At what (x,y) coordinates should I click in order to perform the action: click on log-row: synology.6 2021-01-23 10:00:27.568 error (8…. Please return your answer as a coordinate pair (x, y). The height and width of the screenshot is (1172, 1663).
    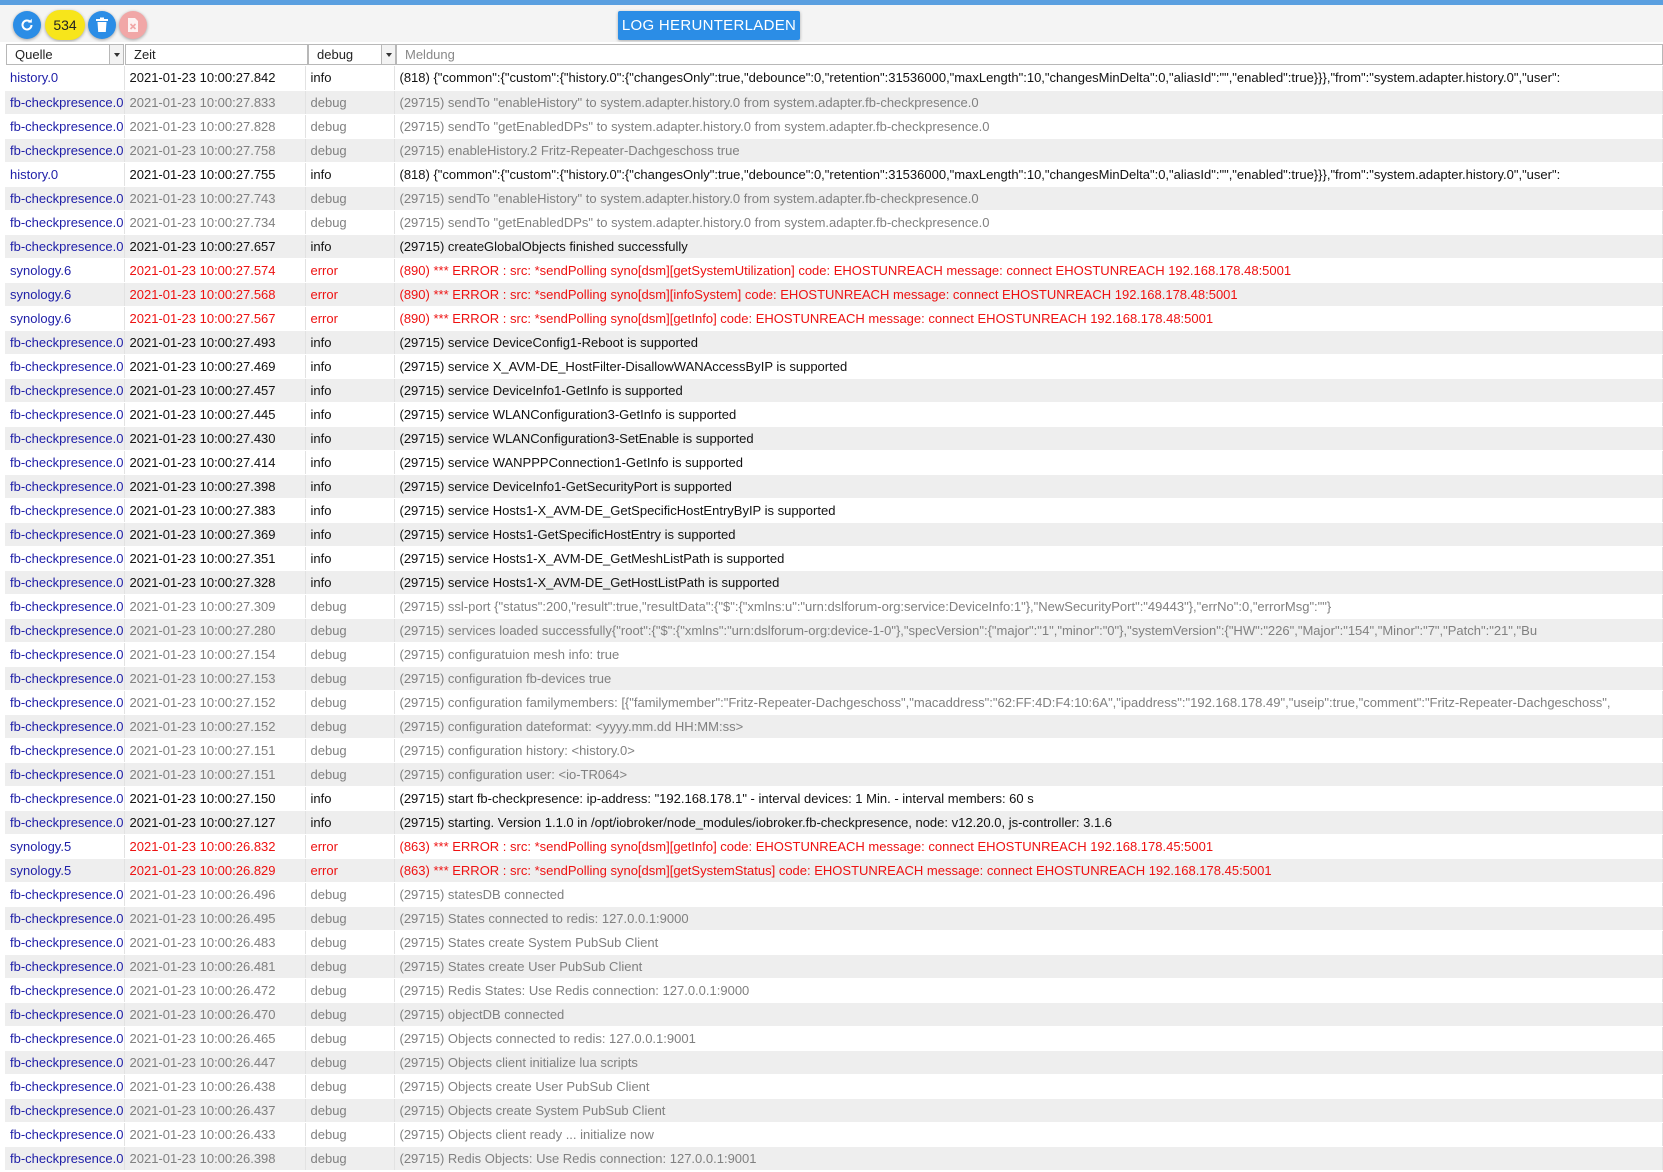
    Looking at the image, I should click on (834, 294).